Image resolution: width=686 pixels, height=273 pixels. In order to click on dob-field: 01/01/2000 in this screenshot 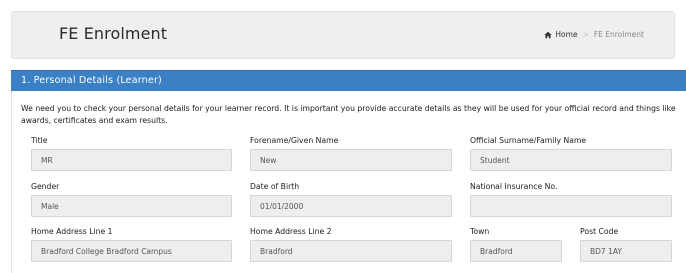, I will do `click(351, 206)`.